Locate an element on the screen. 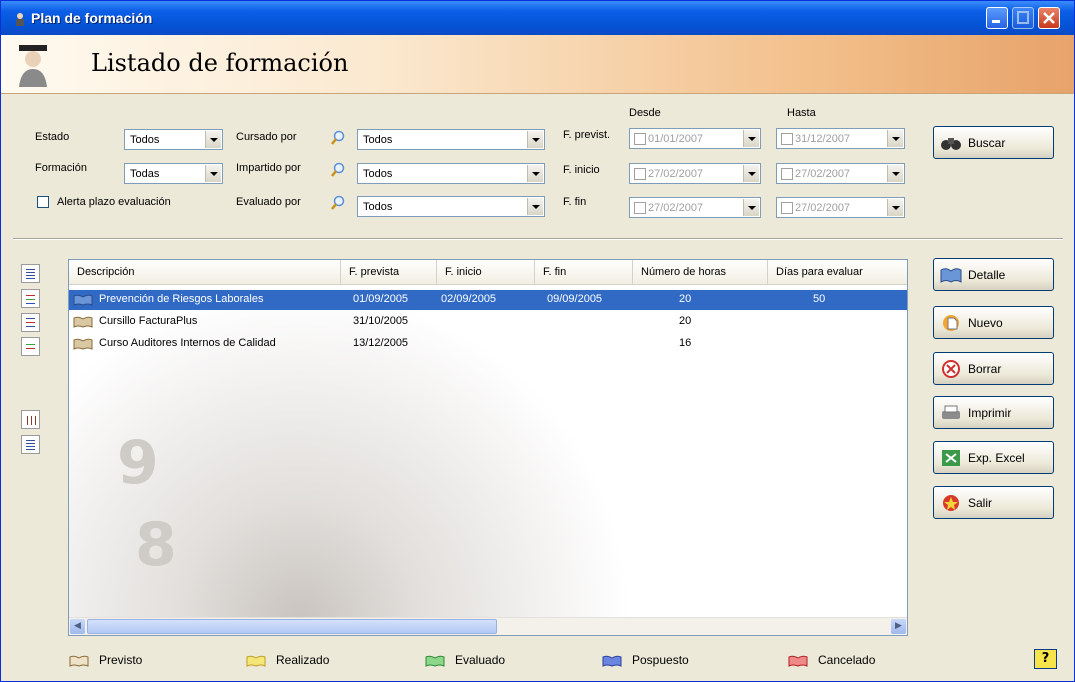 The height and width of the screenshot is (682, 1075). nuevo-button: Nuevo is located at coordinates (993, 322).